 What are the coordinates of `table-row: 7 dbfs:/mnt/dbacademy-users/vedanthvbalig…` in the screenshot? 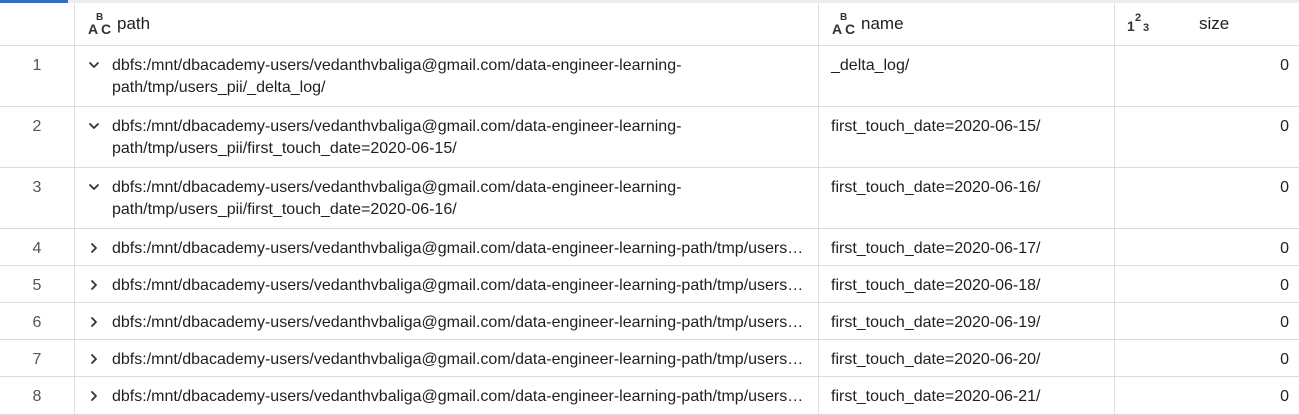 It's located at (649, 358).